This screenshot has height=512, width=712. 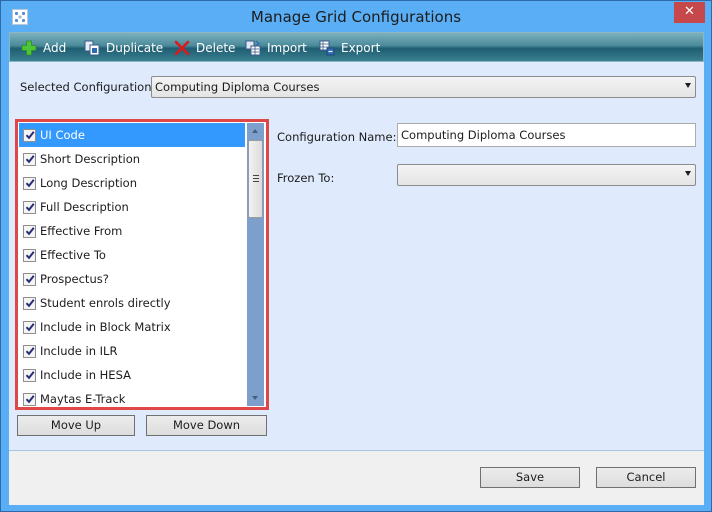 I want to click on save-button: Save, so click(x=530, y=477).